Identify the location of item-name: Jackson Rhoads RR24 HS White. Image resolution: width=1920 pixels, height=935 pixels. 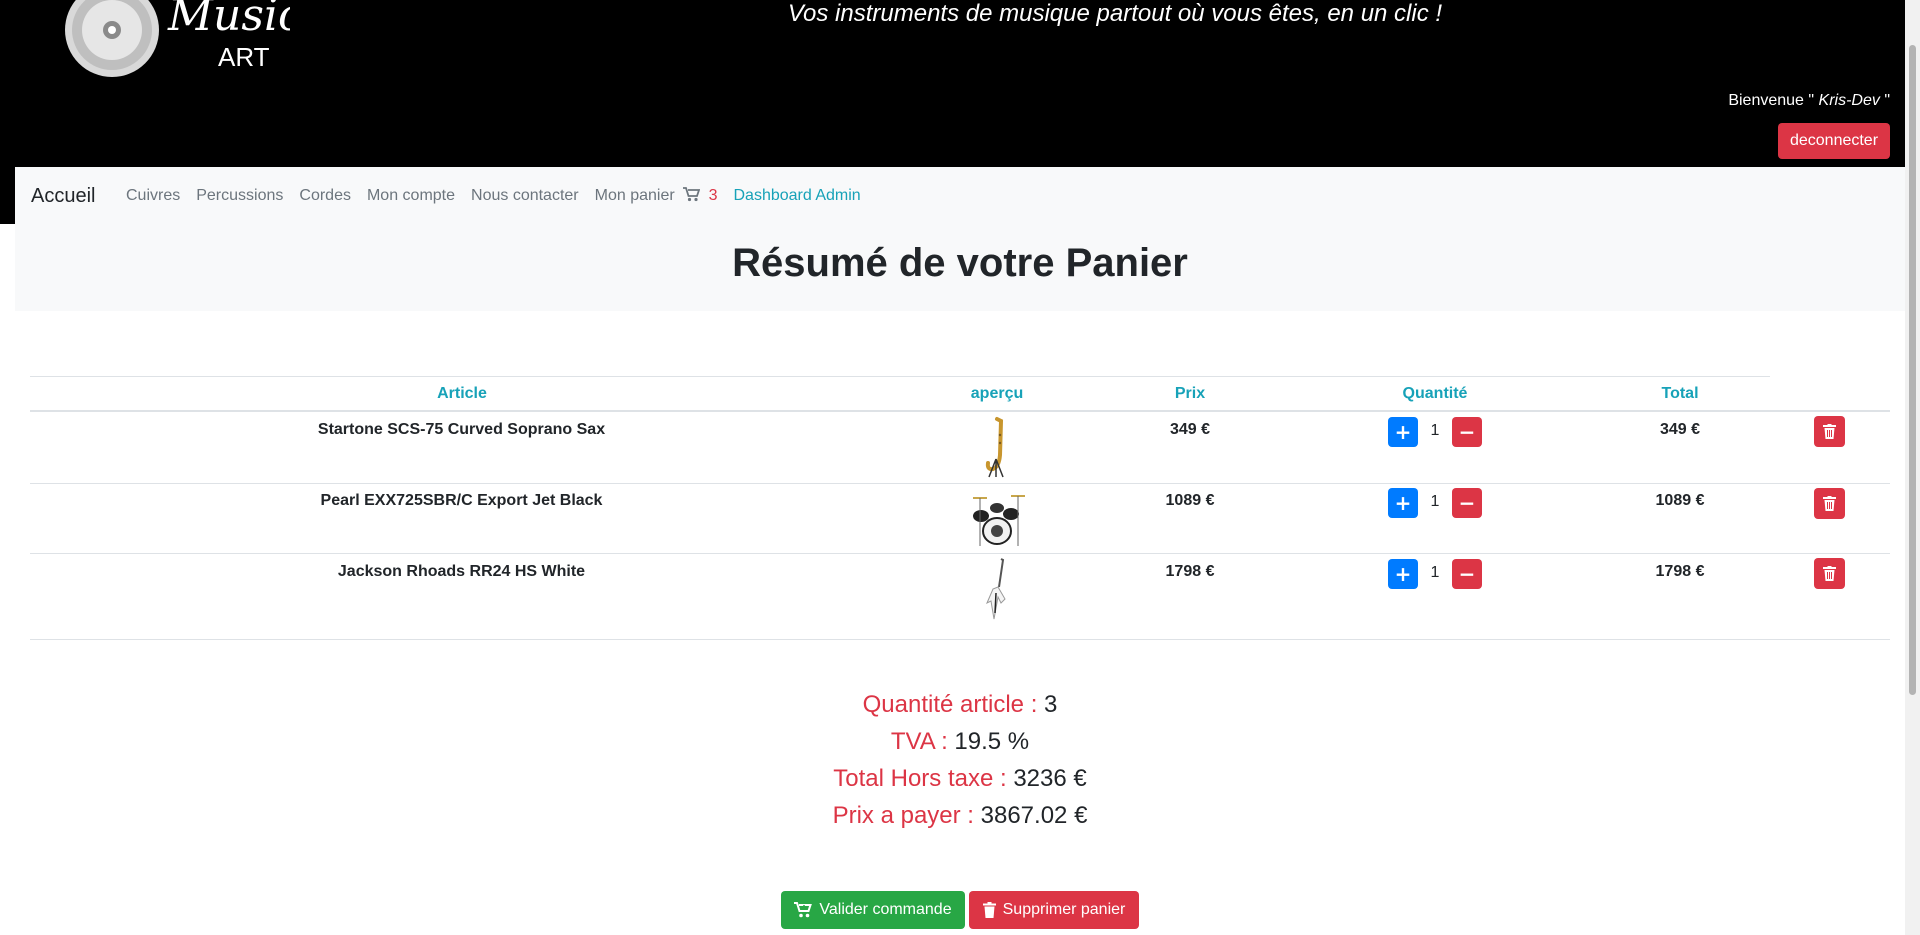
(461, 572).